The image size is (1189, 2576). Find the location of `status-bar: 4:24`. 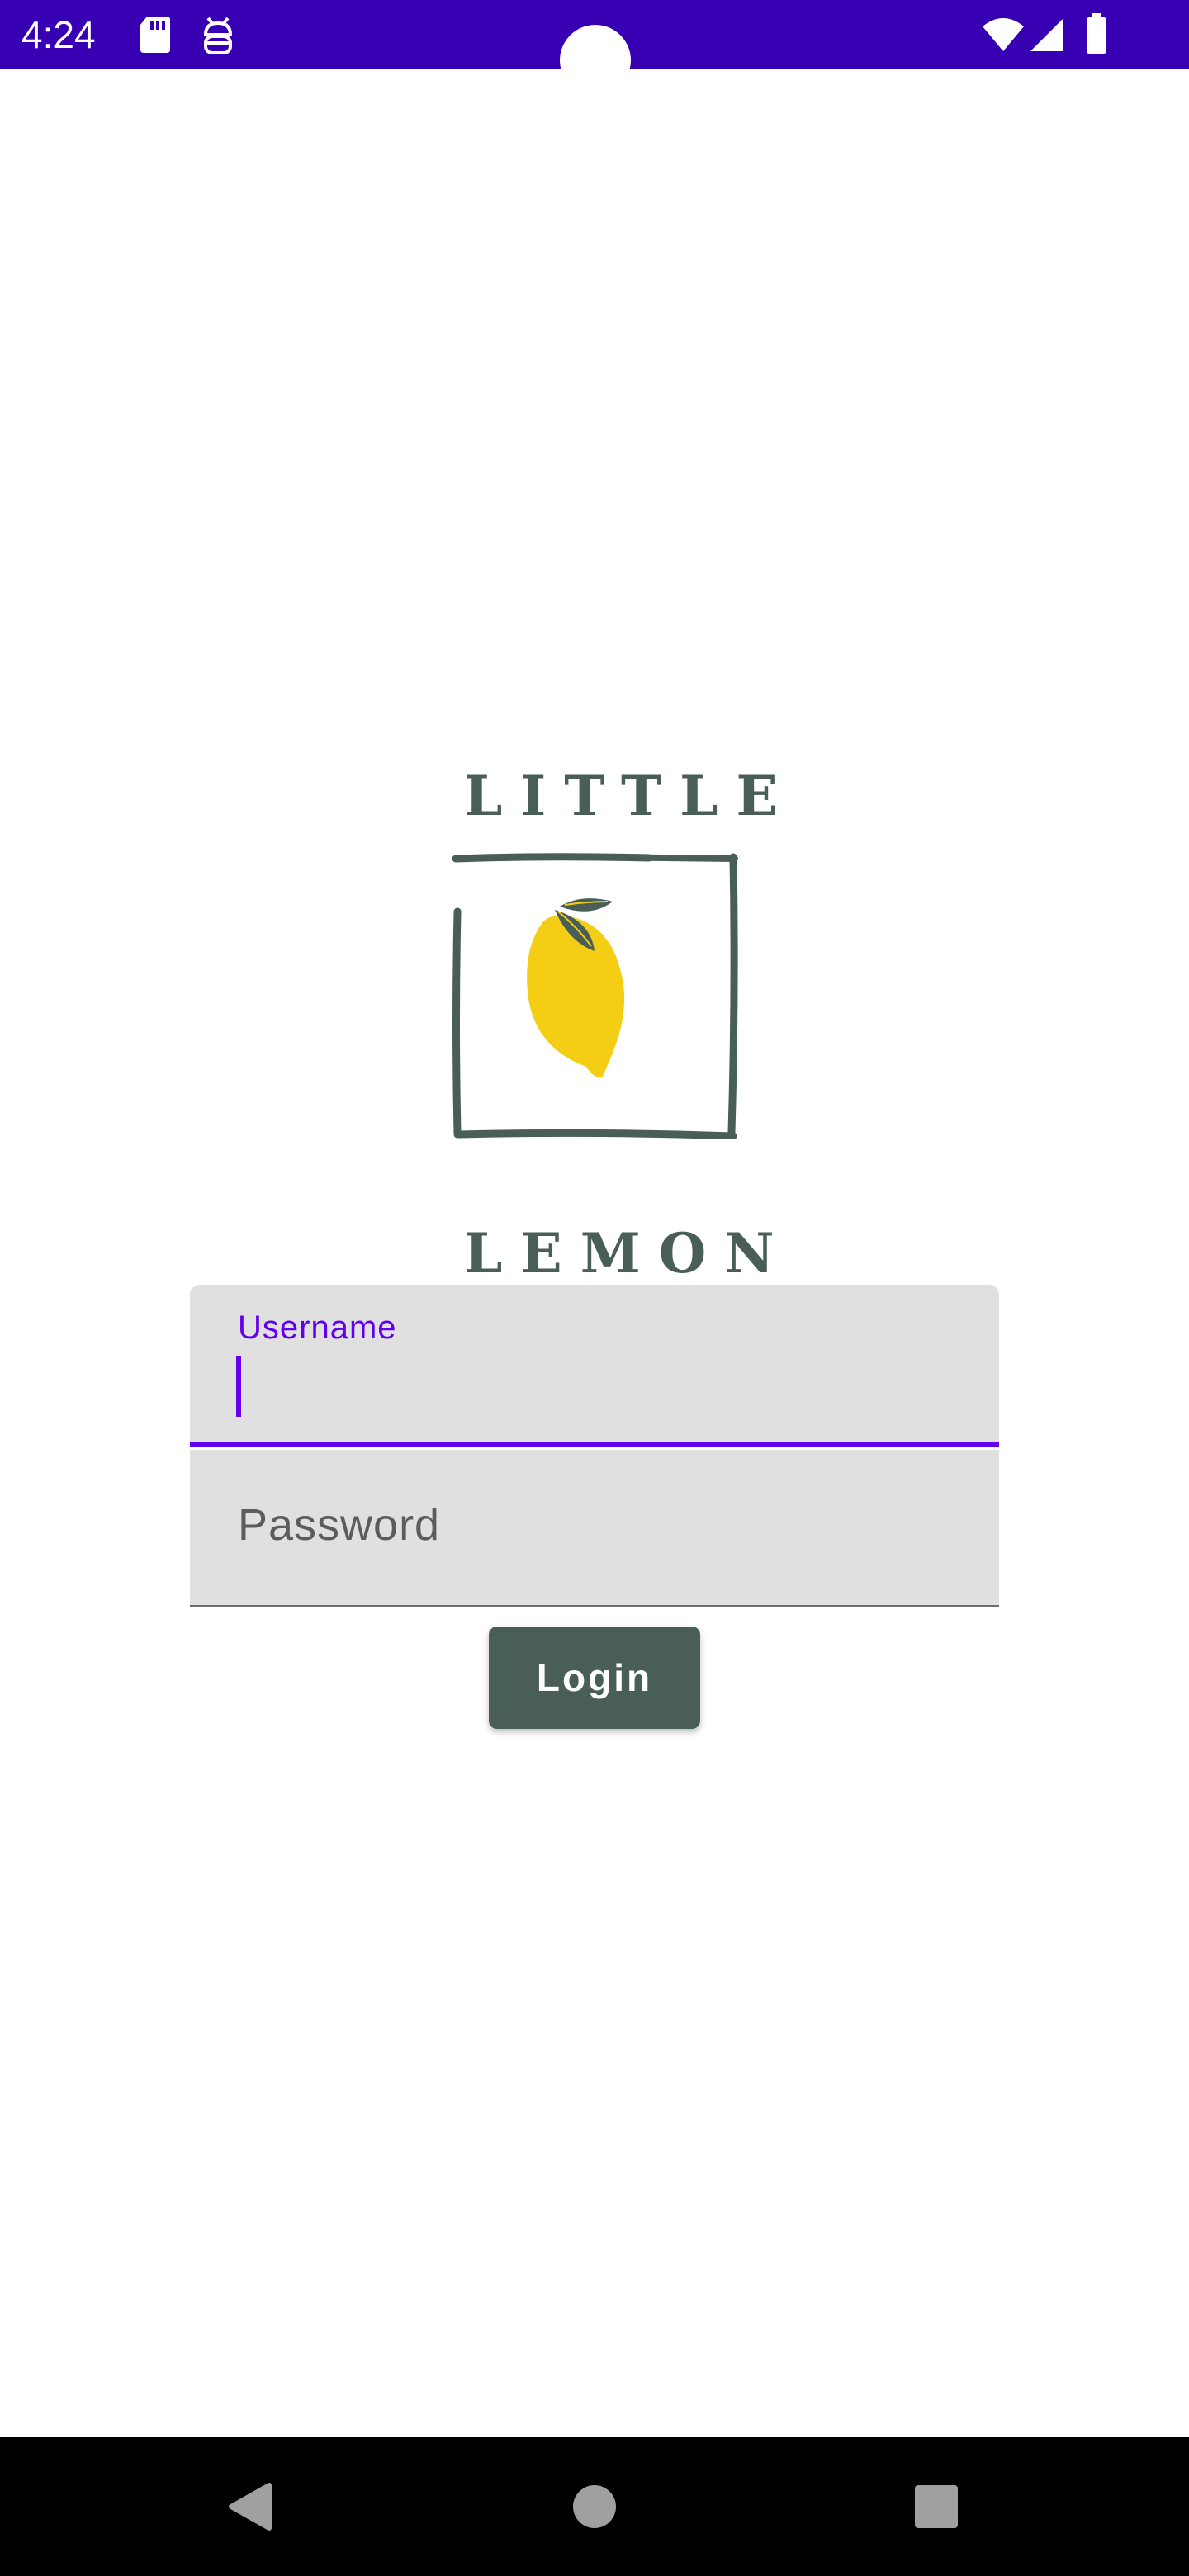

status-bar: 4:24 is located at coordinates (594, 48).